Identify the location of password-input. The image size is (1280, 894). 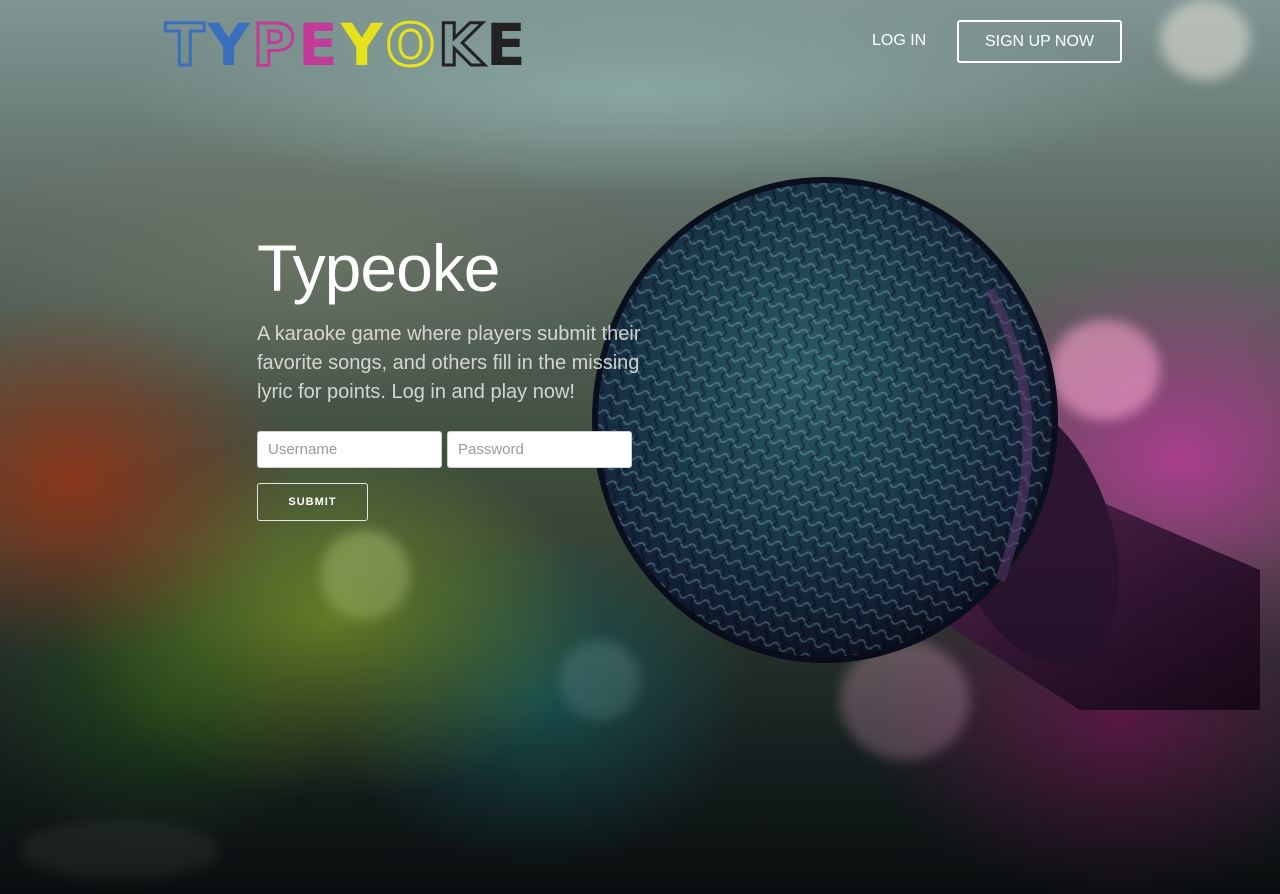
(539, 449).